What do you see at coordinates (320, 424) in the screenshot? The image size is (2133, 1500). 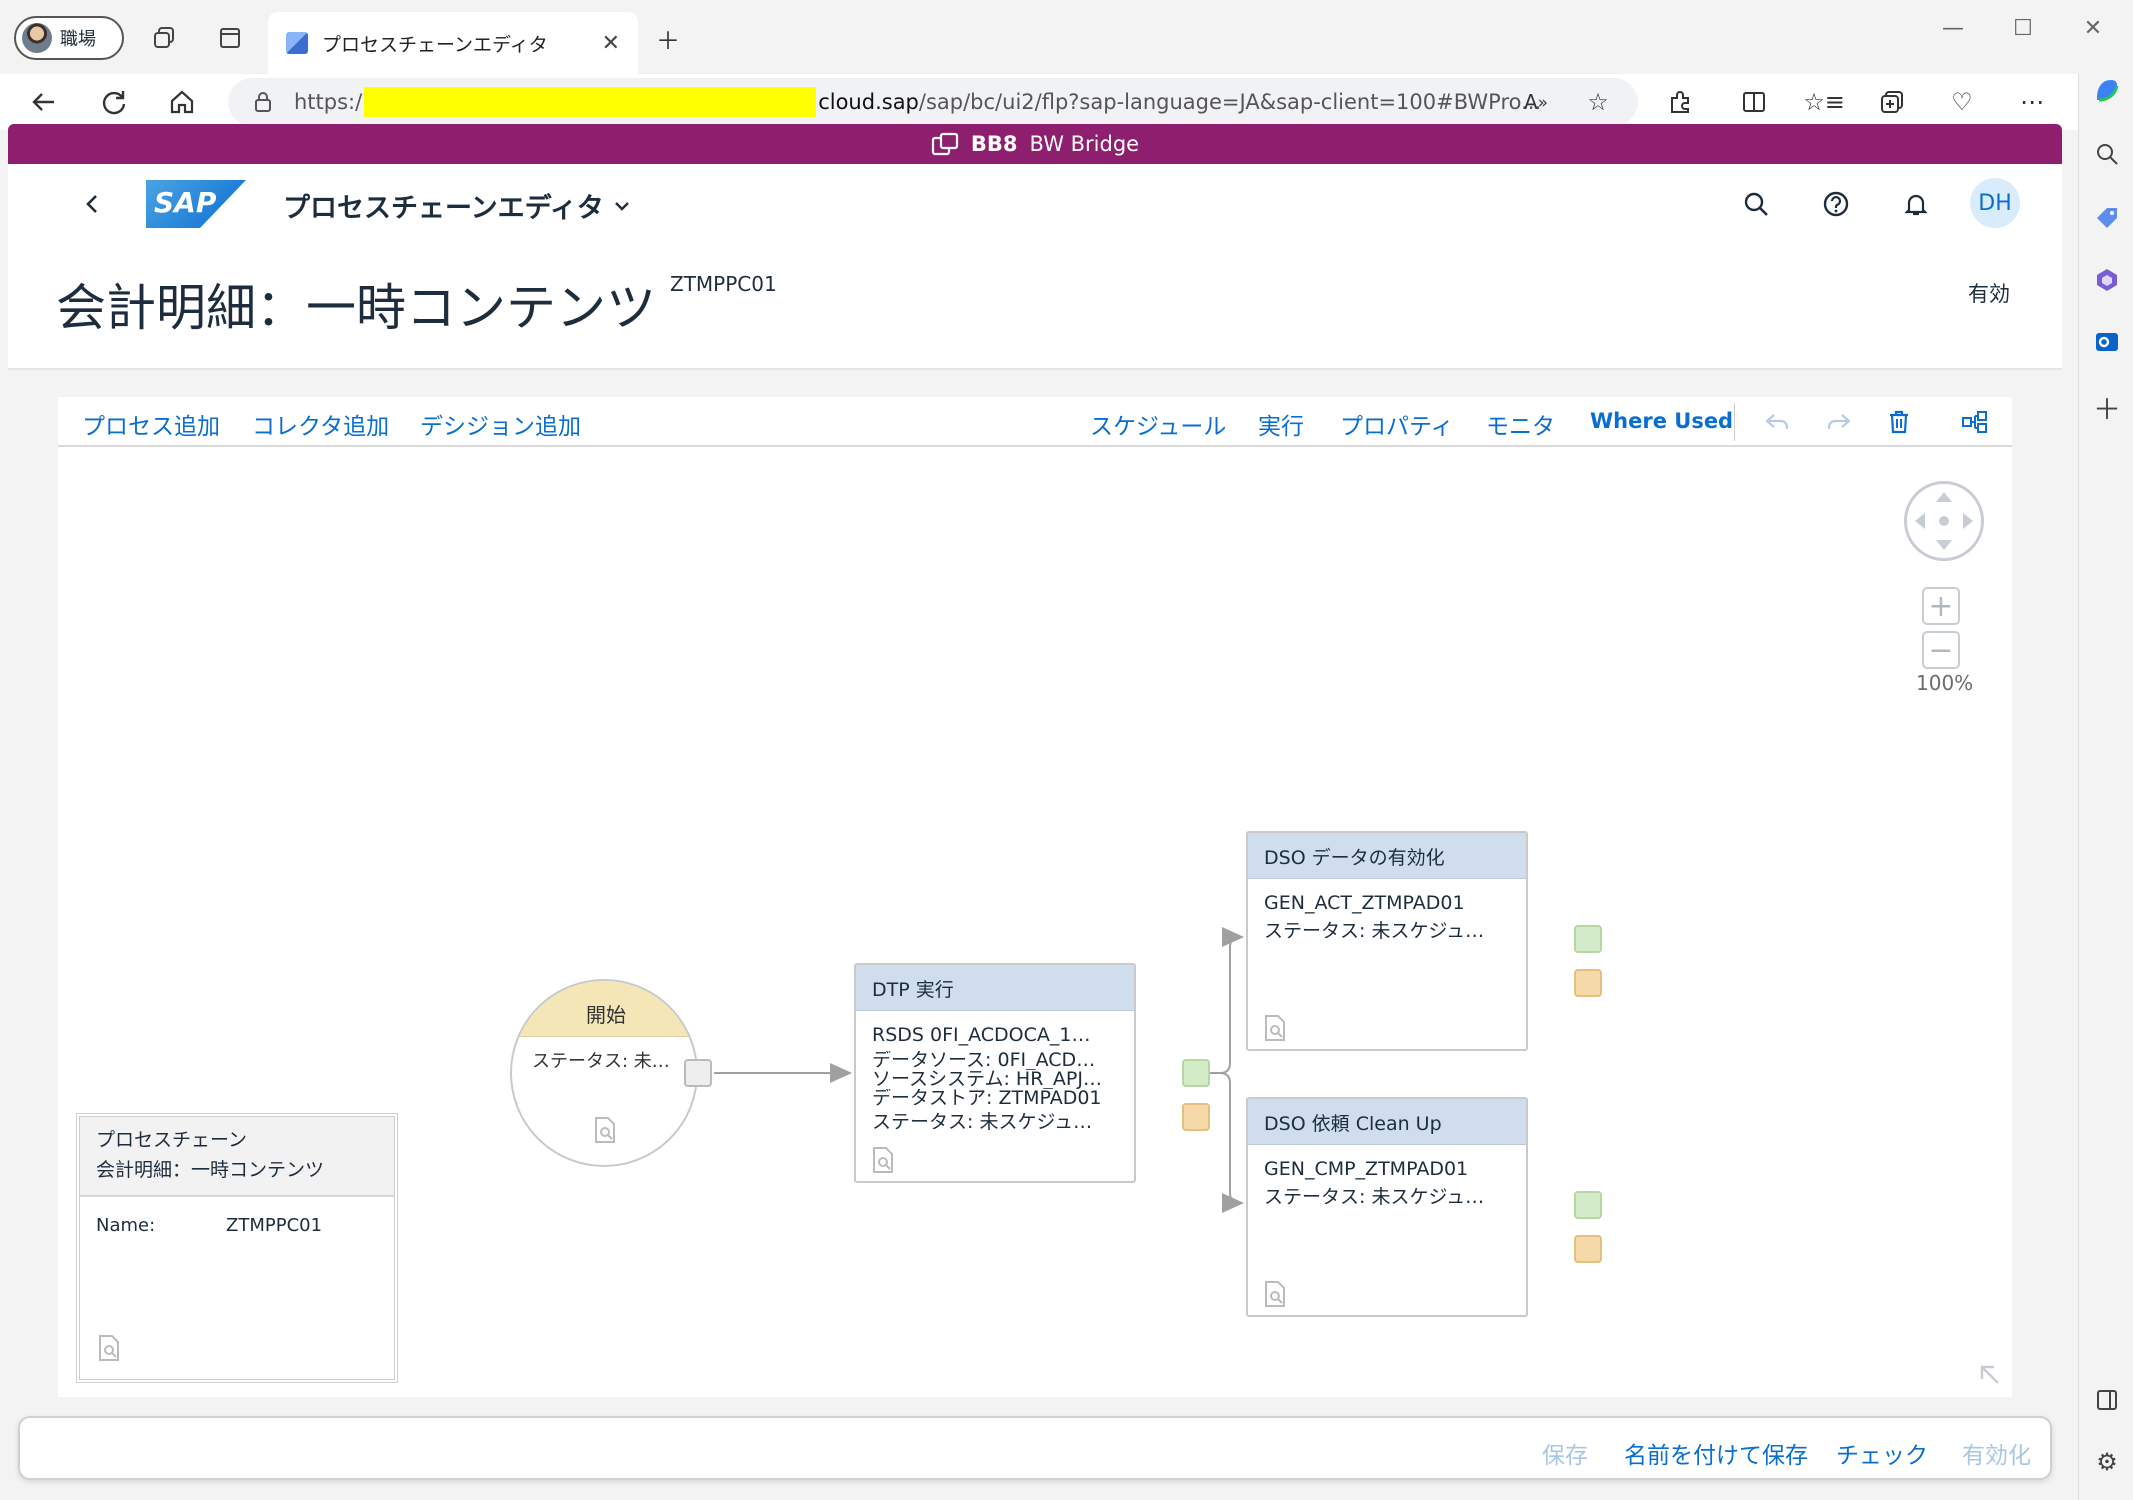 I see `add-collector-button: コレクタ追加` at bounding box center [320, 424].